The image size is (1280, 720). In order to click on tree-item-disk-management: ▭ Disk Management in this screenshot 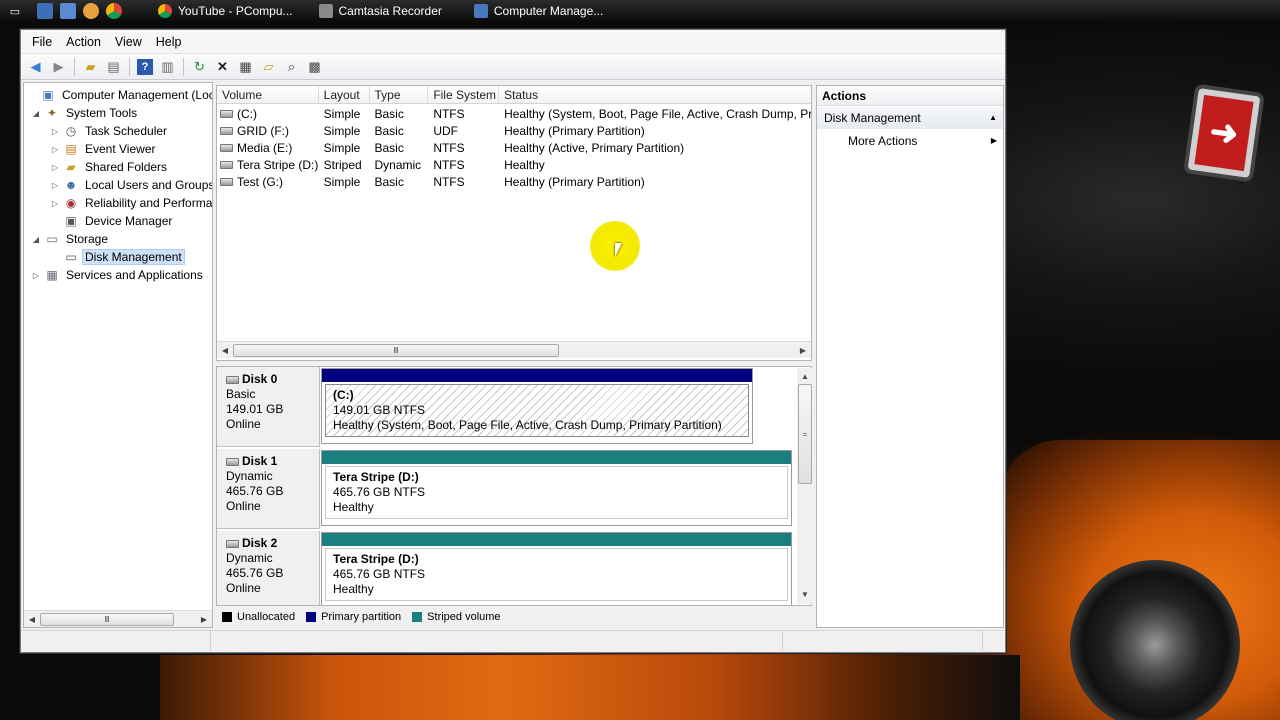, I will do `click(117, 257)`.